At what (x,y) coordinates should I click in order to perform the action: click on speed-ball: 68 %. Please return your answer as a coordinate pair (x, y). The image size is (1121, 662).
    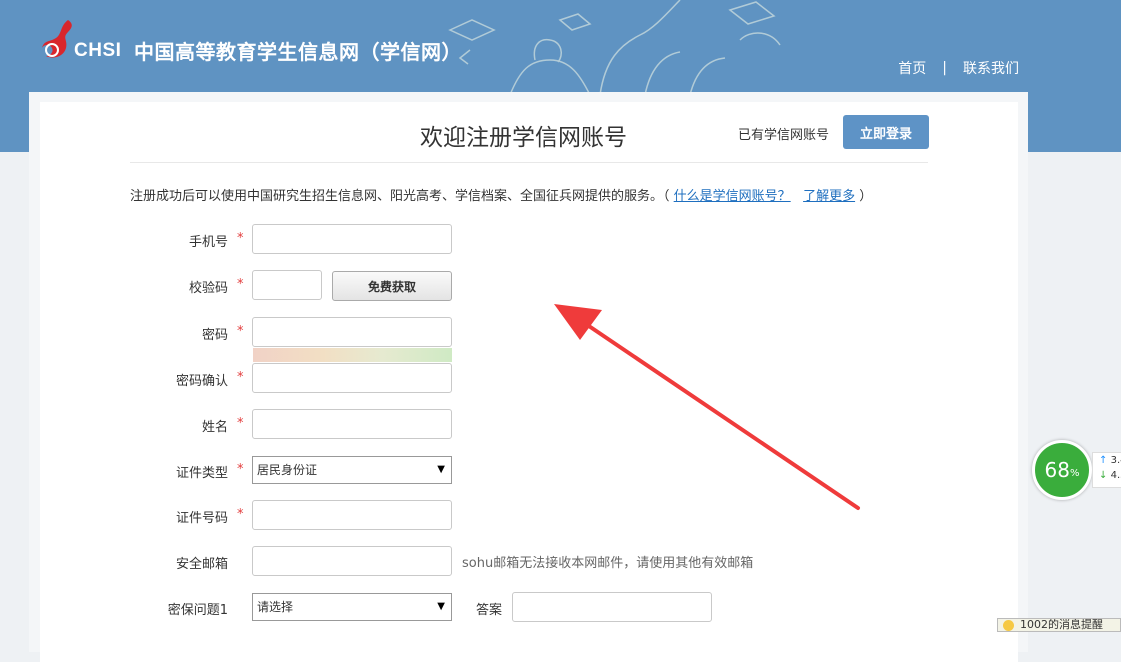
    Looking at the image, I should click on (1062, 470).